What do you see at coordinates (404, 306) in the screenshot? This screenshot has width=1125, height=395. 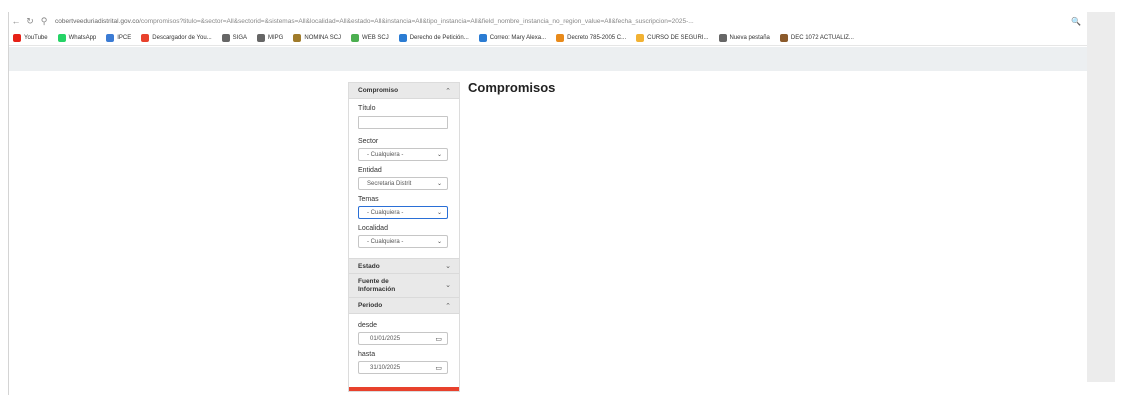 I see `section-header-periodo: Periodo ⌃` at bounding box center [404, 306].